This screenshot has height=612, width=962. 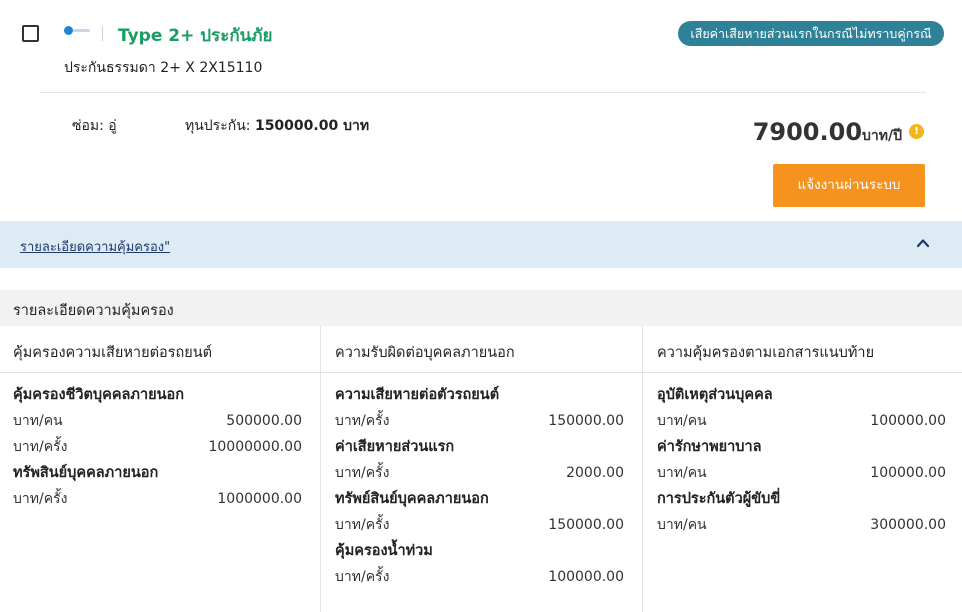 What do you see at coordinates (163, 68) in the screenshot?
I see `plan-subtitle: ประกันธรรมดา 2+ X 2X15110` at bounding box center [163, 68].